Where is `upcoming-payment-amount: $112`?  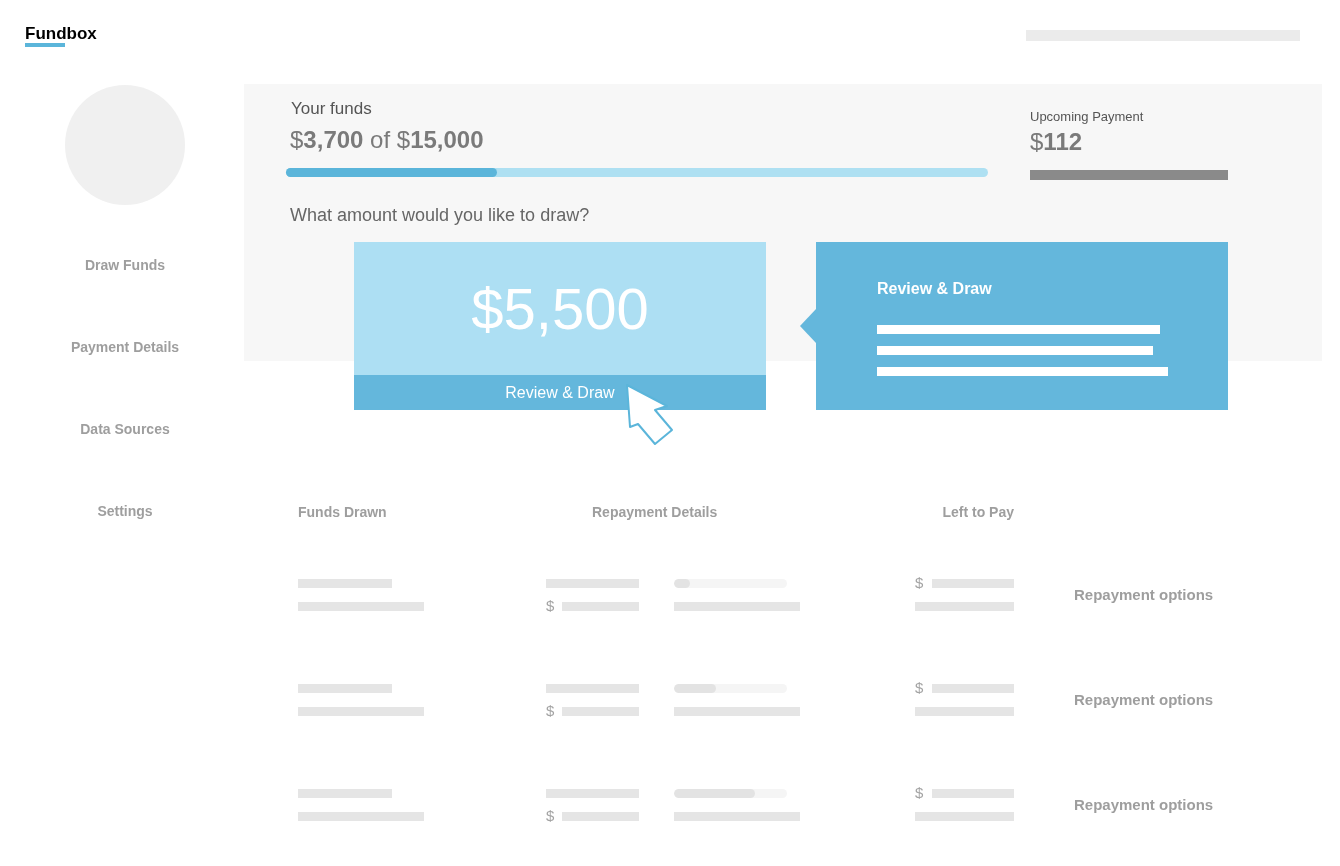
upcoming-payment-amount: $112 is located at coordinates (1056, 142).